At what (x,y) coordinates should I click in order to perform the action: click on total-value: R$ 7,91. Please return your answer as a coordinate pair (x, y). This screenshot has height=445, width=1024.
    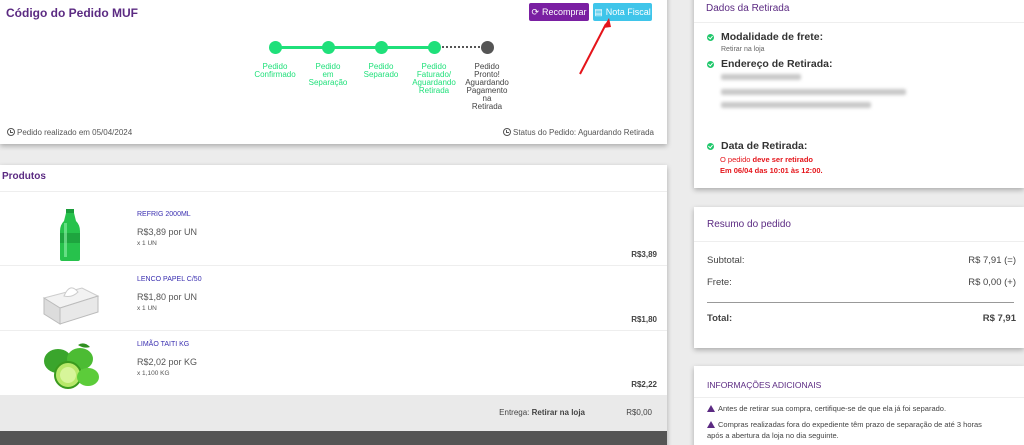
    Looking at the image, I should click on (999, 318).